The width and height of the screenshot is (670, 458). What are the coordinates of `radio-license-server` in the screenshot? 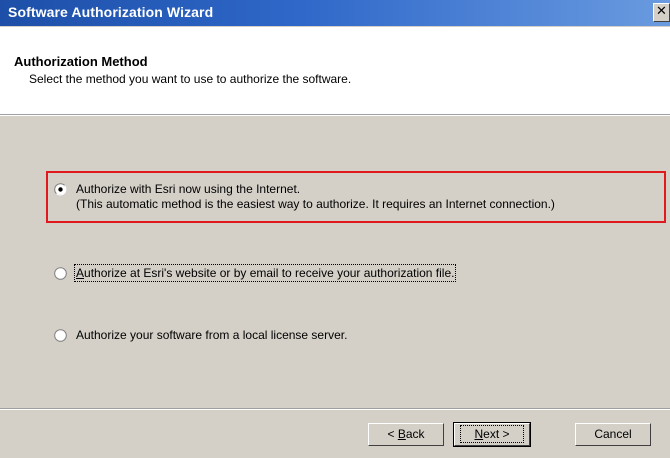 It's located at (60, 335).